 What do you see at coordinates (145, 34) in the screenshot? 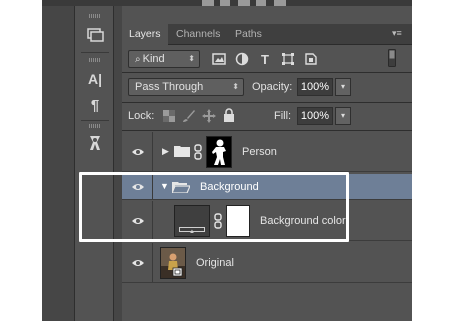
I see `tab-layers: Layers` at bounding box center [145, 34].